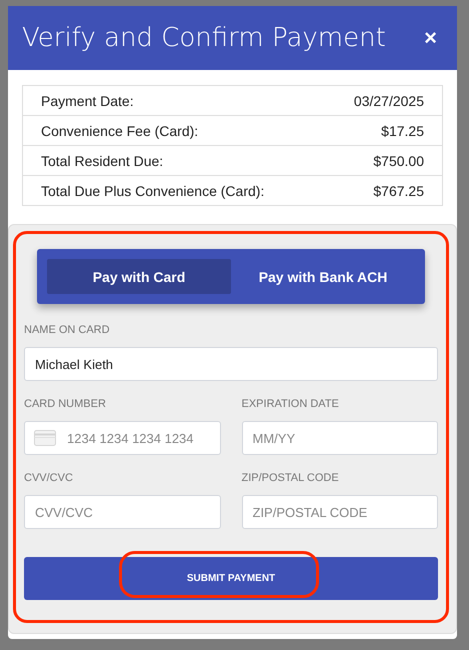 The height and width of the screenshot is (650, 469). I want to click on input-field: CVV/CVC, so click(122, 512).